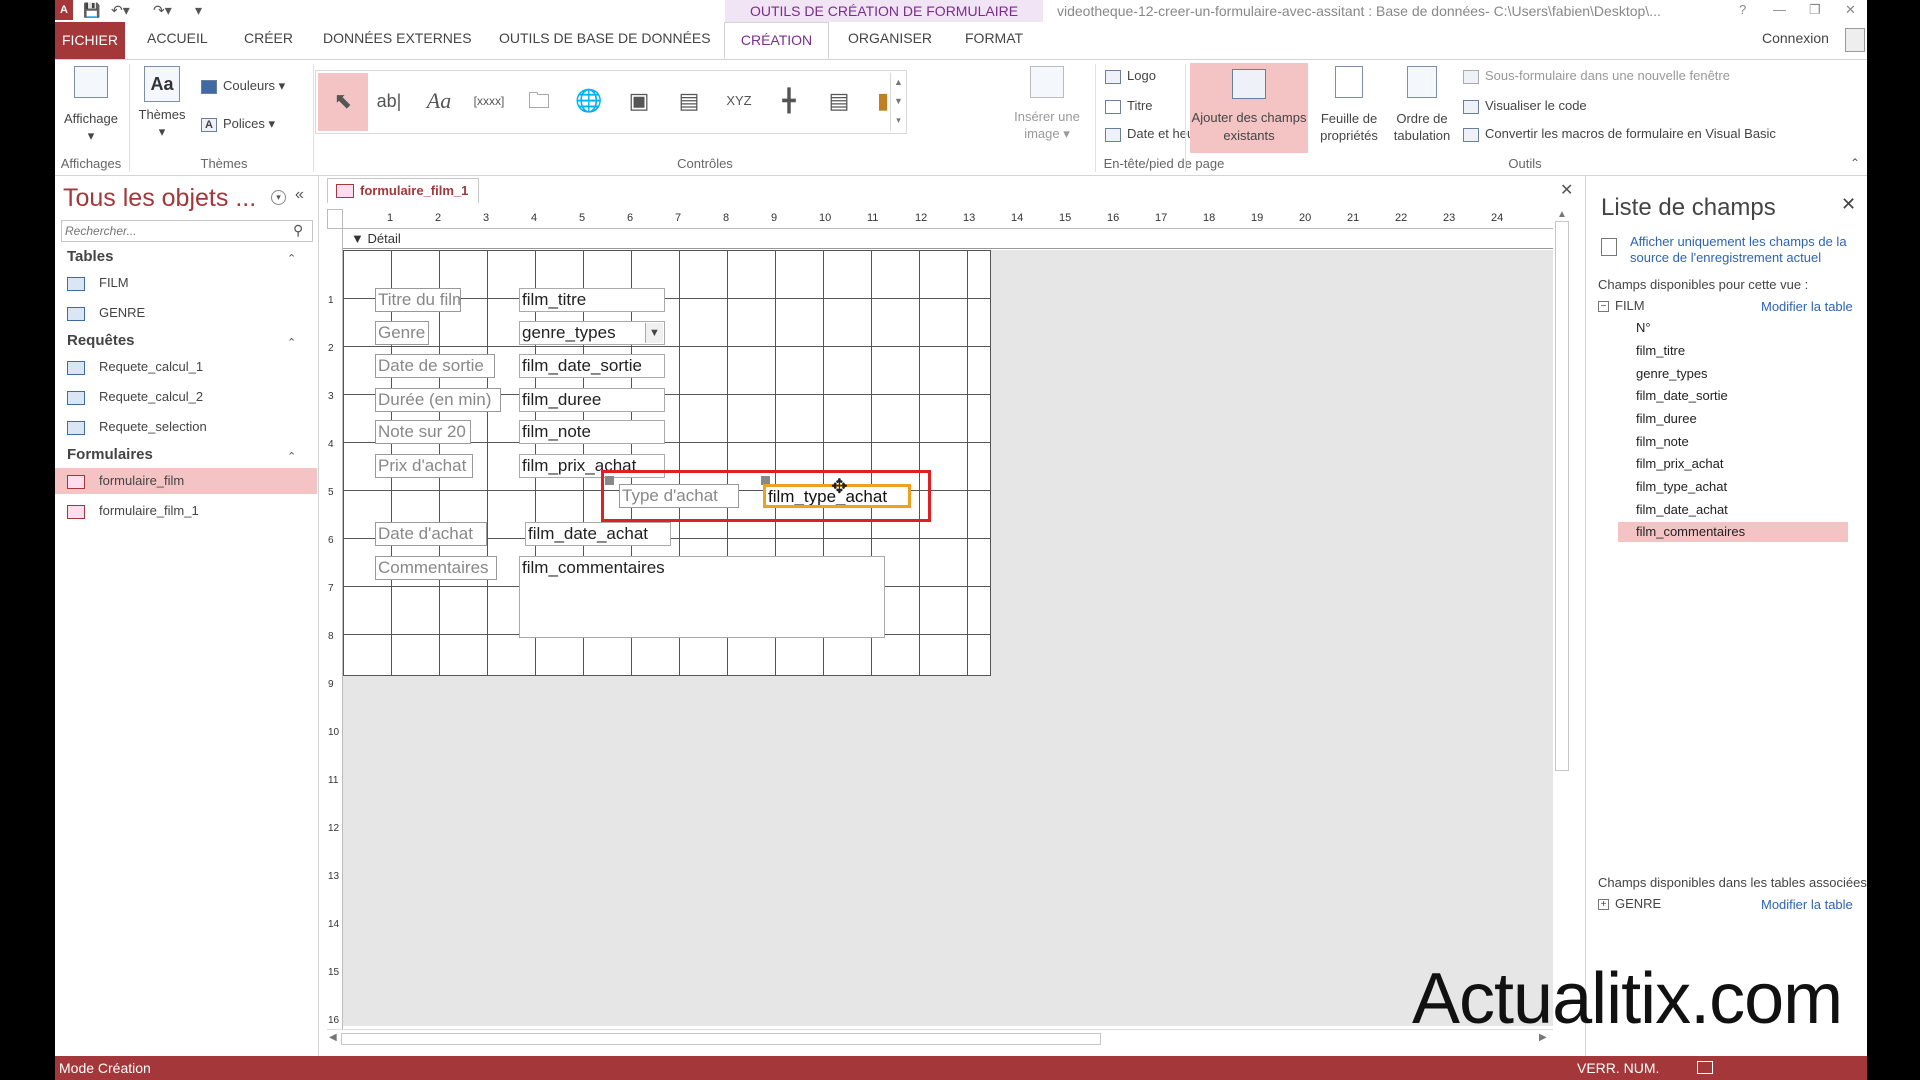  Describe the element at coordinates (839, 101) in the screenshot. I see `combo-box-icon: ▤` at that location.